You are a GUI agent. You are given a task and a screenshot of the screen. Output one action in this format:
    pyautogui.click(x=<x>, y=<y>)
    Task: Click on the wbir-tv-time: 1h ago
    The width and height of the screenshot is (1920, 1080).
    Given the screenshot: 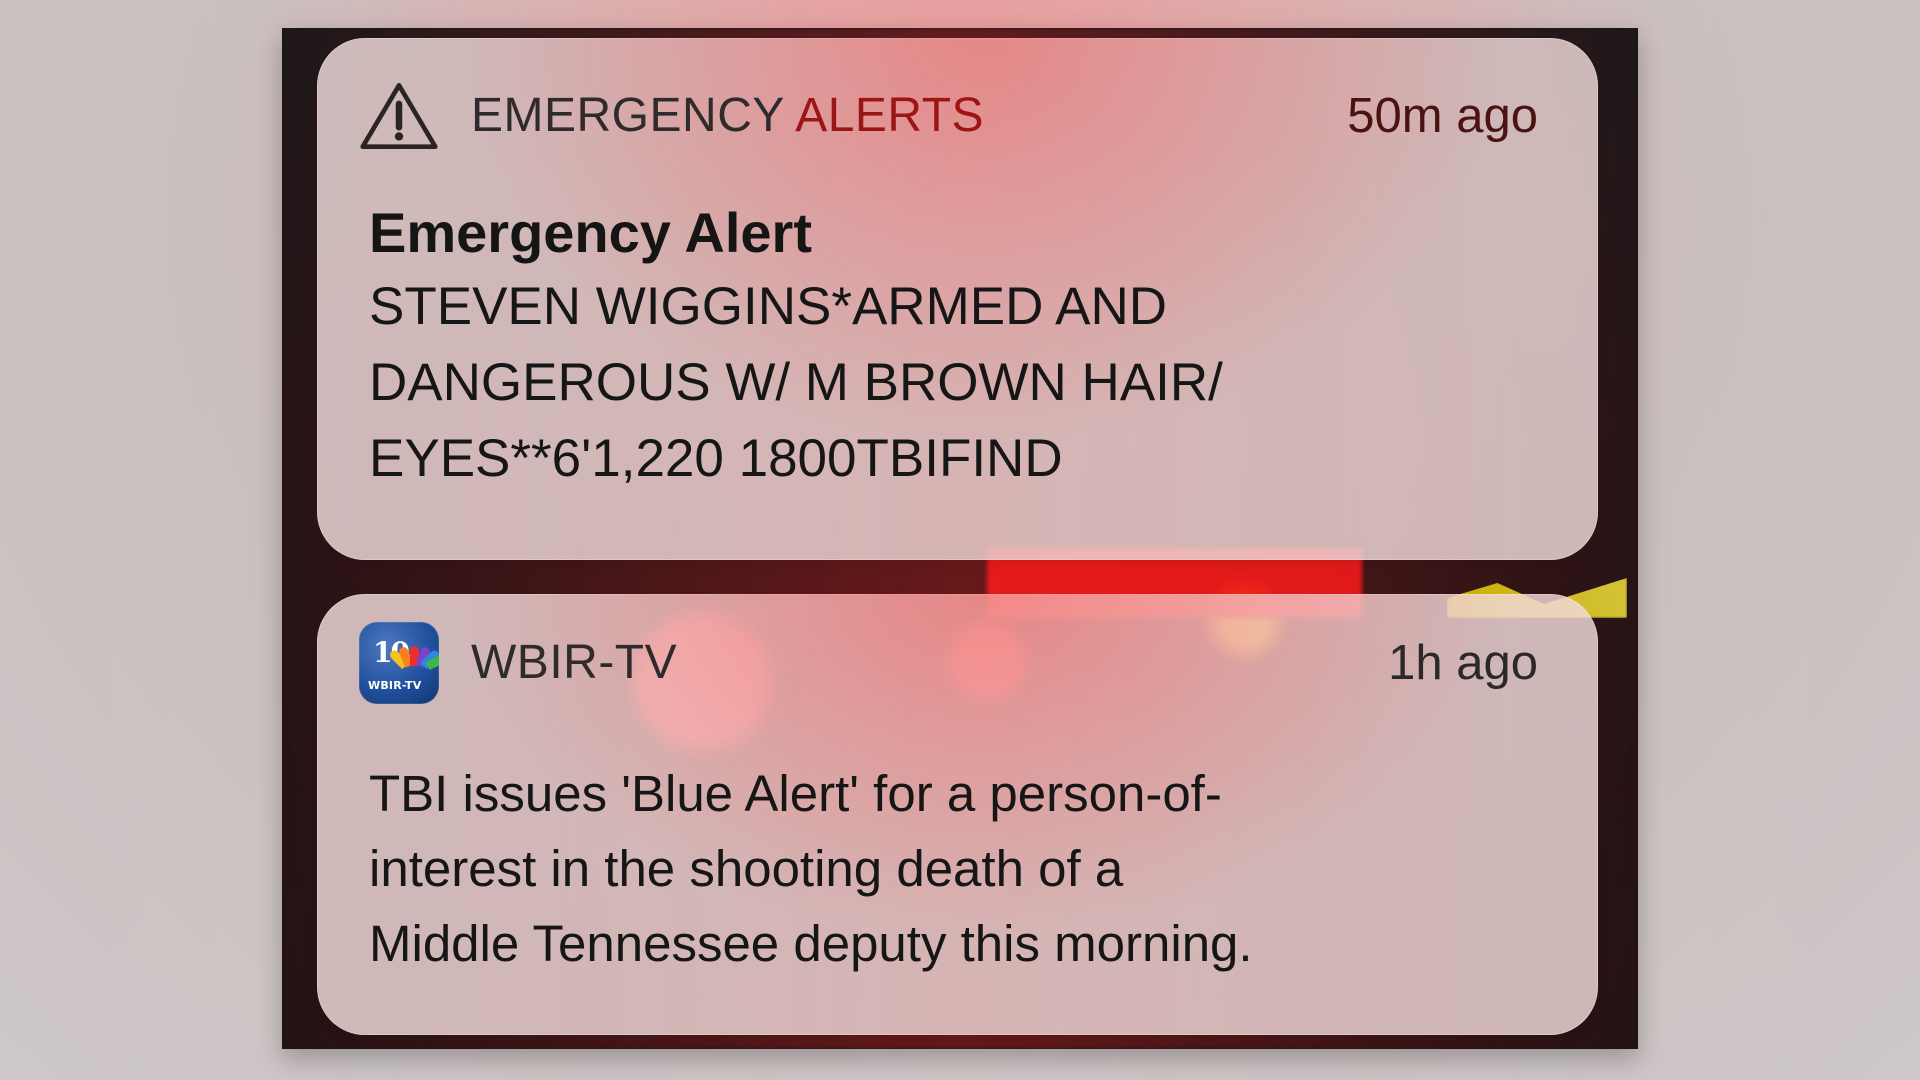 What is the action you would take?
    pyautogui.click(x=1463, y=662)
    